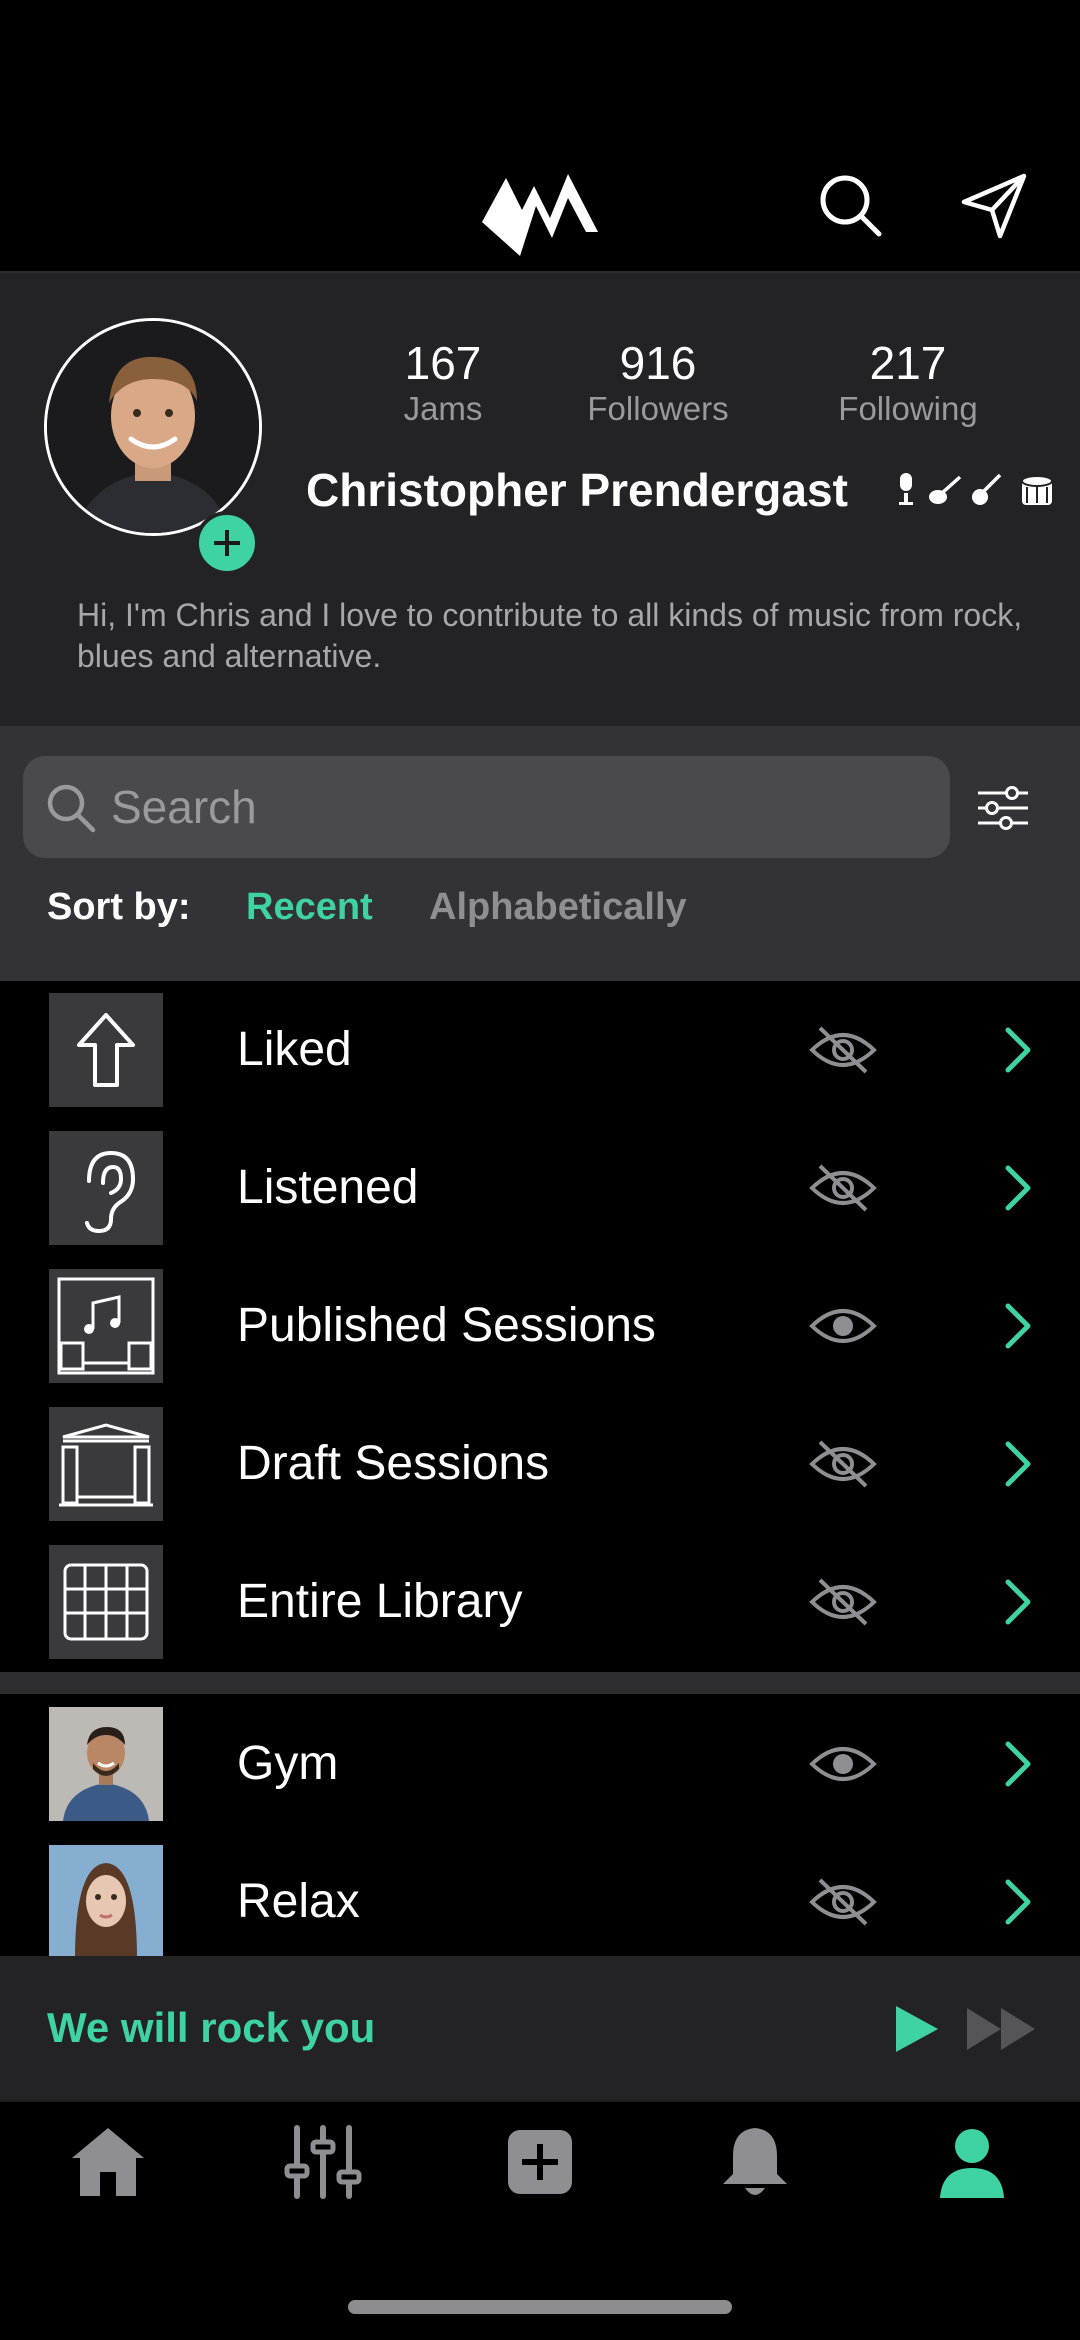  Describe the element at coordinates (323, 2162) in the screenshot. I see `mixer-icon` at that location.